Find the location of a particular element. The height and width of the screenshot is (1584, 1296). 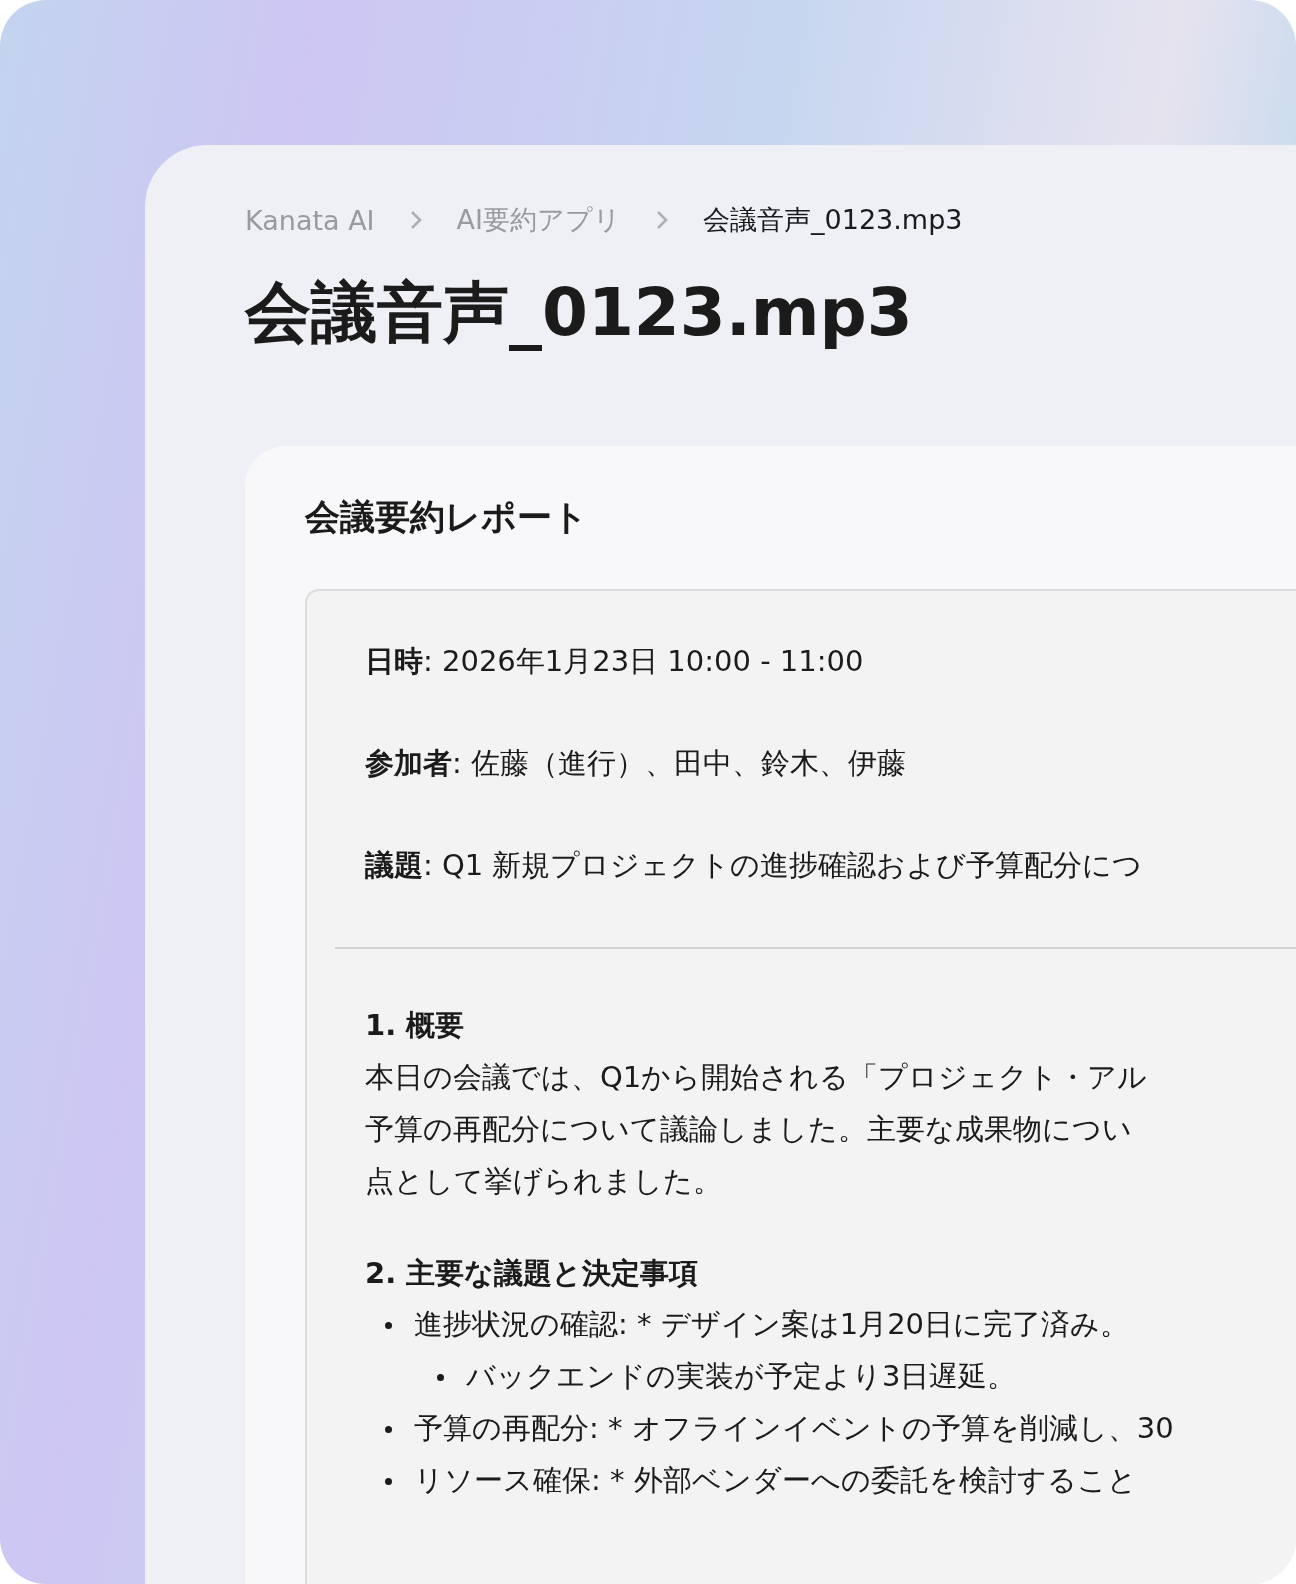

paragraph-line: 本日の会議では、Q1から開始される「プロジェクト・アル is located at coordinates (757, 1077).